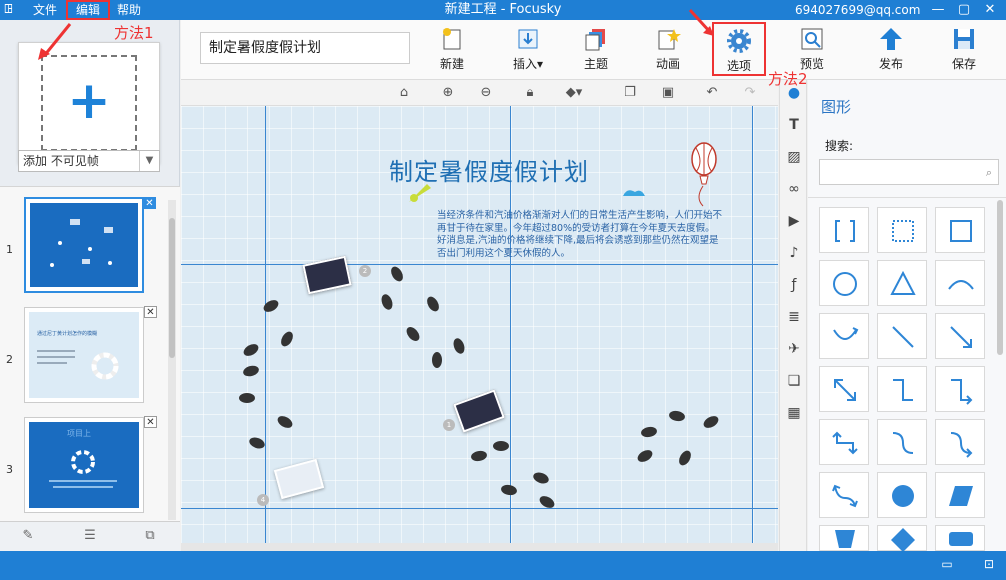 Image resolution: width=1006 pixels, height=580 pixels. I want to click on frame-thumb-decoration, so click(78, 365).